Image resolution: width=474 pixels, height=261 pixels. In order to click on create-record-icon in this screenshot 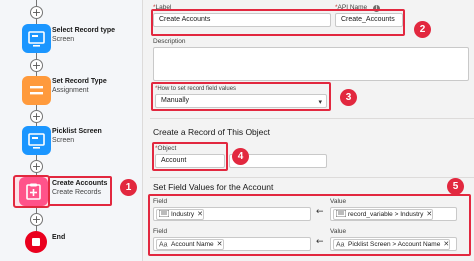, I will do `click(33, 191)`.